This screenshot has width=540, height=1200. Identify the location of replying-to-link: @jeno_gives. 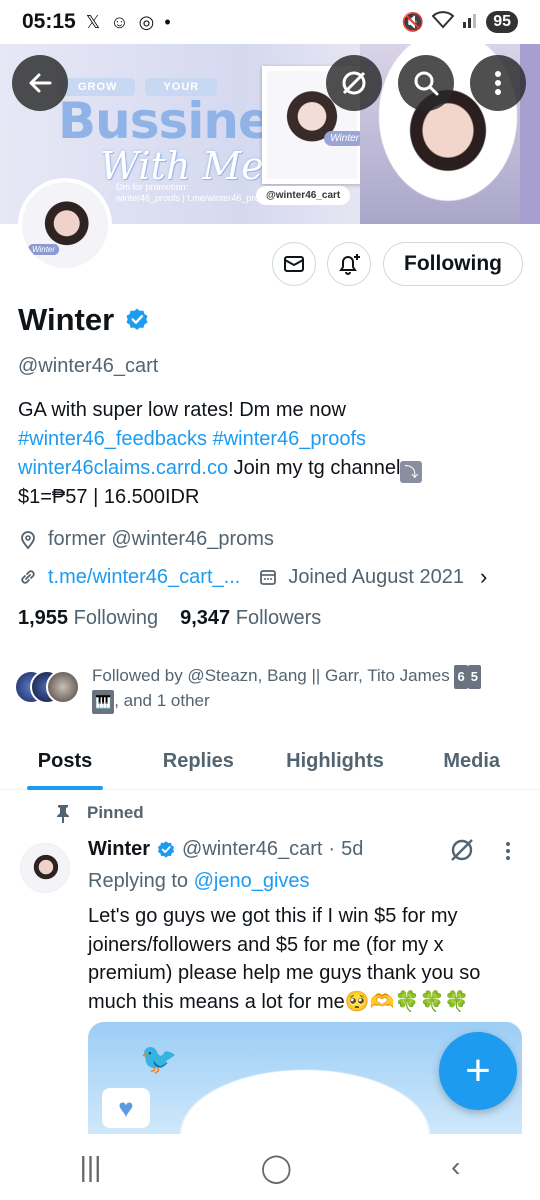
(252, 881).